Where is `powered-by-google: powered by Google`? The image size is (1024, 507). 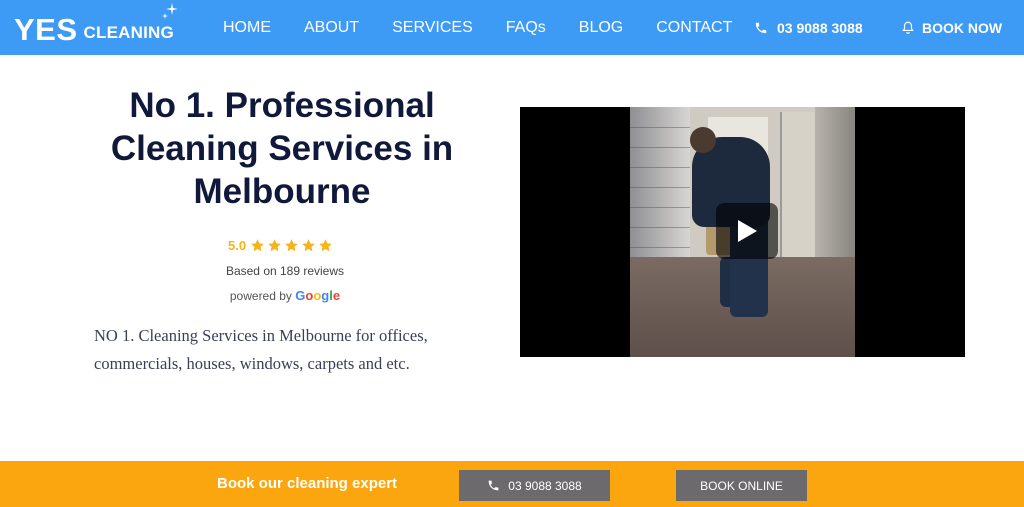 powered-by-google: powered by Google is located at coordinates (285, 295).